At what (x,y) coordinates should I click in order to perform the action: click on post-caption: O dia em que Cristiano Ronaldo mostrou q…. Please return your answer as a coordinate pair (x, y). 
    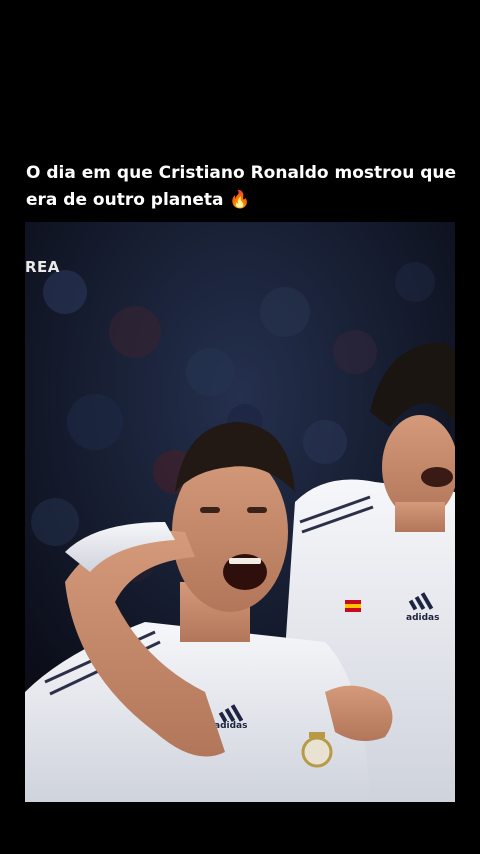
    Looking at the image, I should click on (241, 186).